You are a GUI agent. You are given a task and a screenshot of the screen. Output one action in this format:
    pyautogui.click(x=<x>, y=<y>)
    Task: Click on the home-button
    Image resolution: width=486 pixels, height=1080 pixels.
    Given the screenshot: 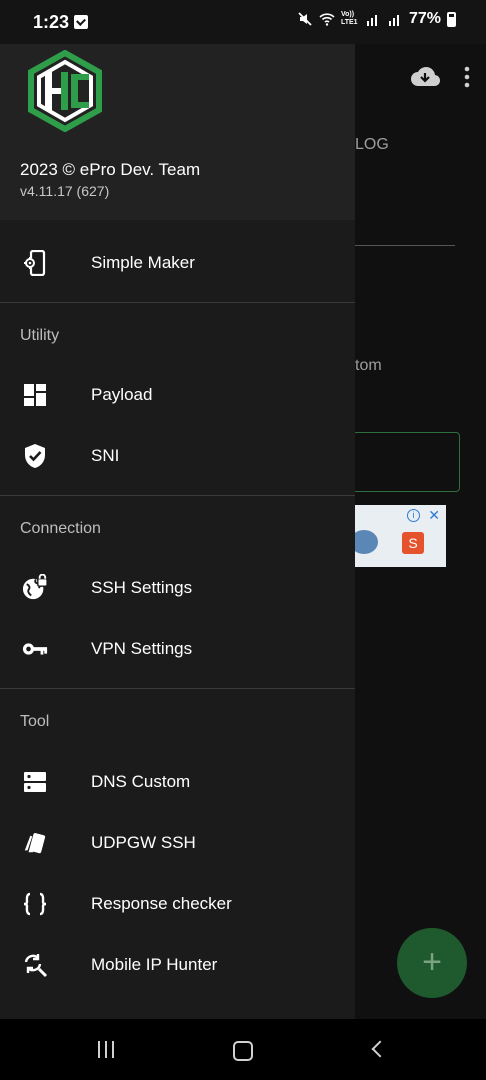 What is the action you would take?
    pyautogui.click(x=243, y=1051)
    